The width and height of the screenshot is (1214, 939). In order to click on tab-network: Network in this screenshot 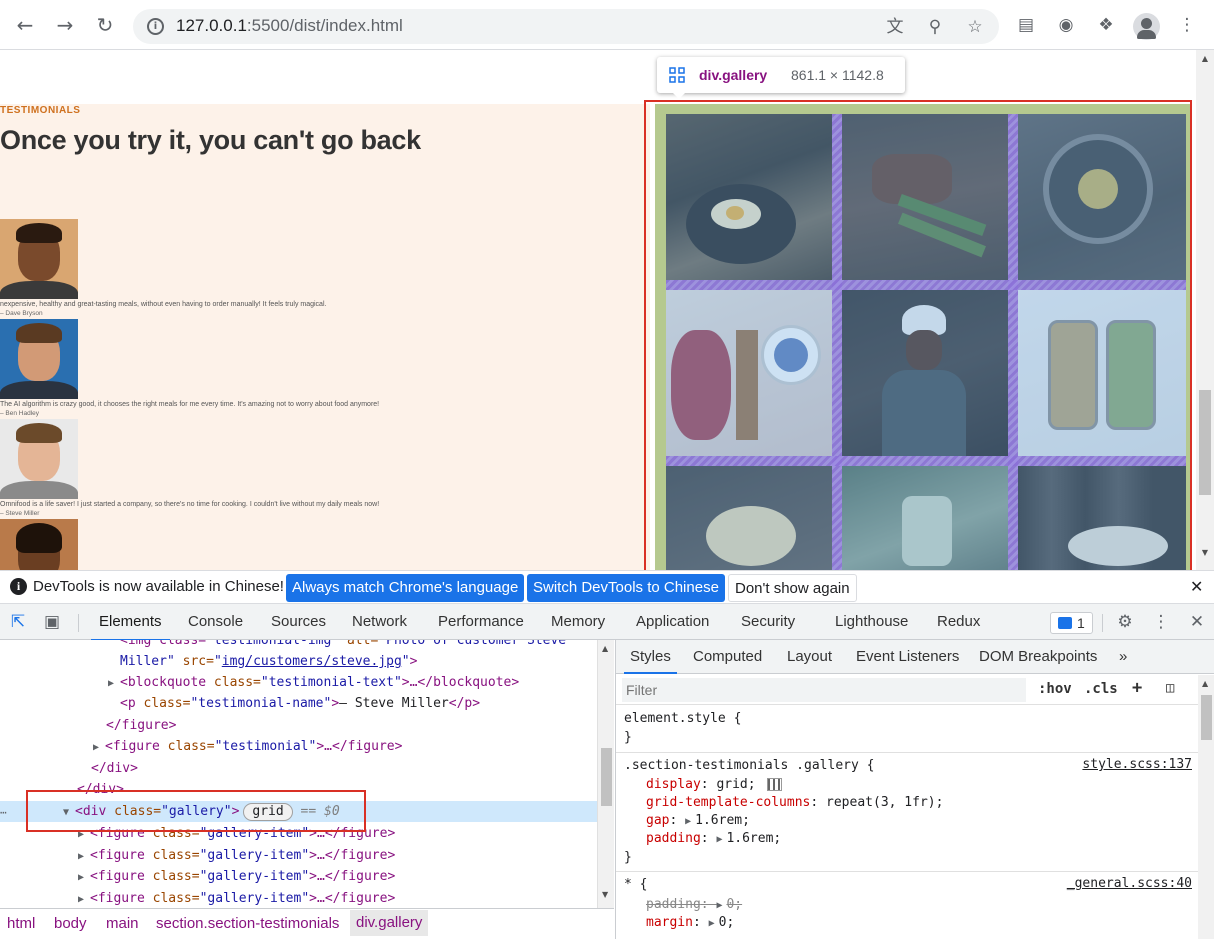, I will do `click(379, 621)`.